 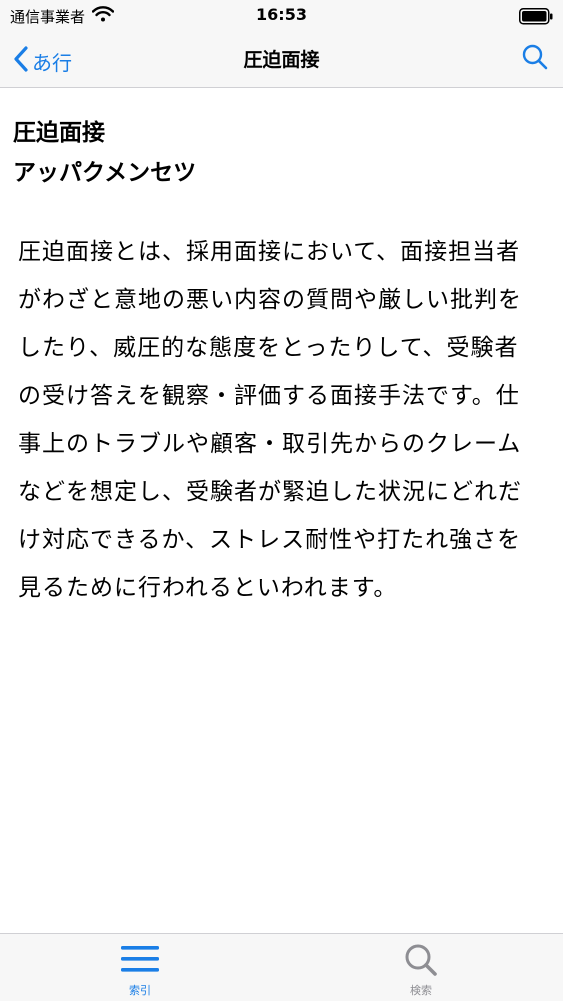 I want to click on tab-search: 検索, so click(x=421, y=967).